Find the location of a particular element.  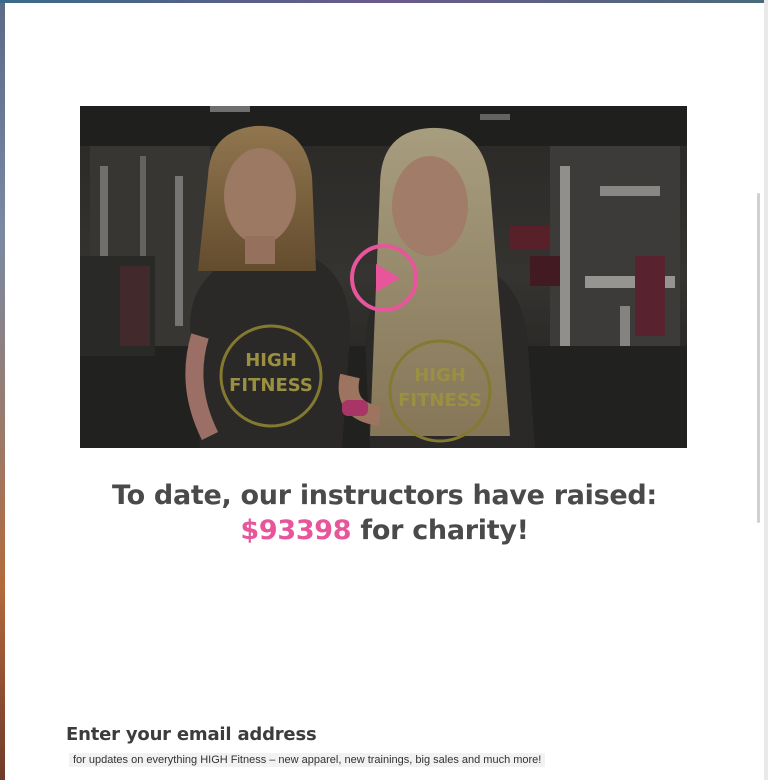

charity-suffix: for charity! is located at coordinates (440, 530).